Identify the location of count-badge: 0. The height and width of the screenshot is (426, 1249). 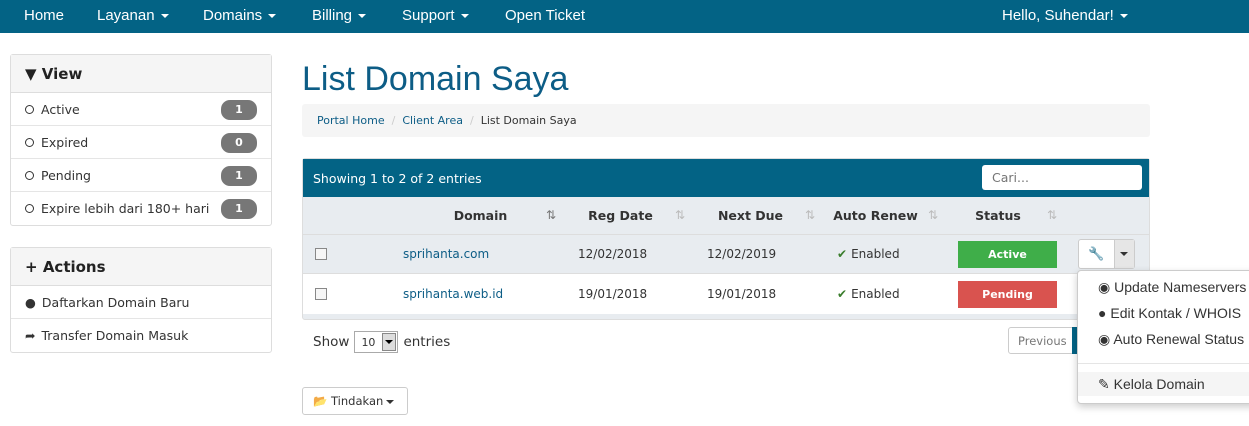
(239, 143).